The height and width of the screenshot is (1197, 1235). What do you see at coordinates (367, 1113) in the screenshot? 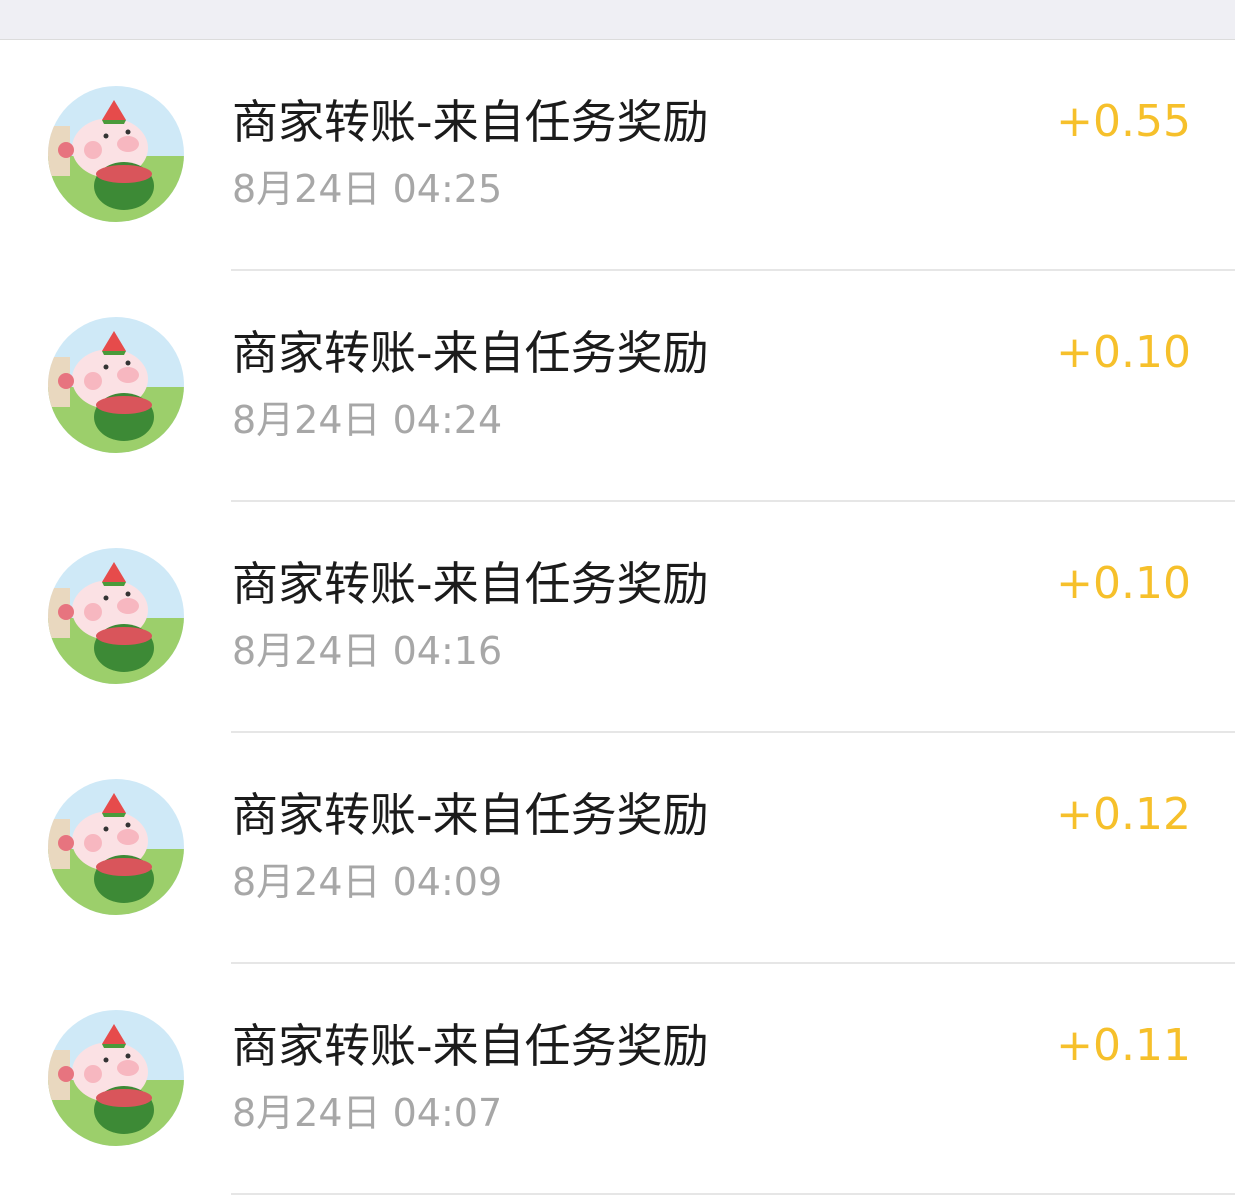
I see `transaction-time: 8月24日 04:07` at bounding box center [367, 1113].